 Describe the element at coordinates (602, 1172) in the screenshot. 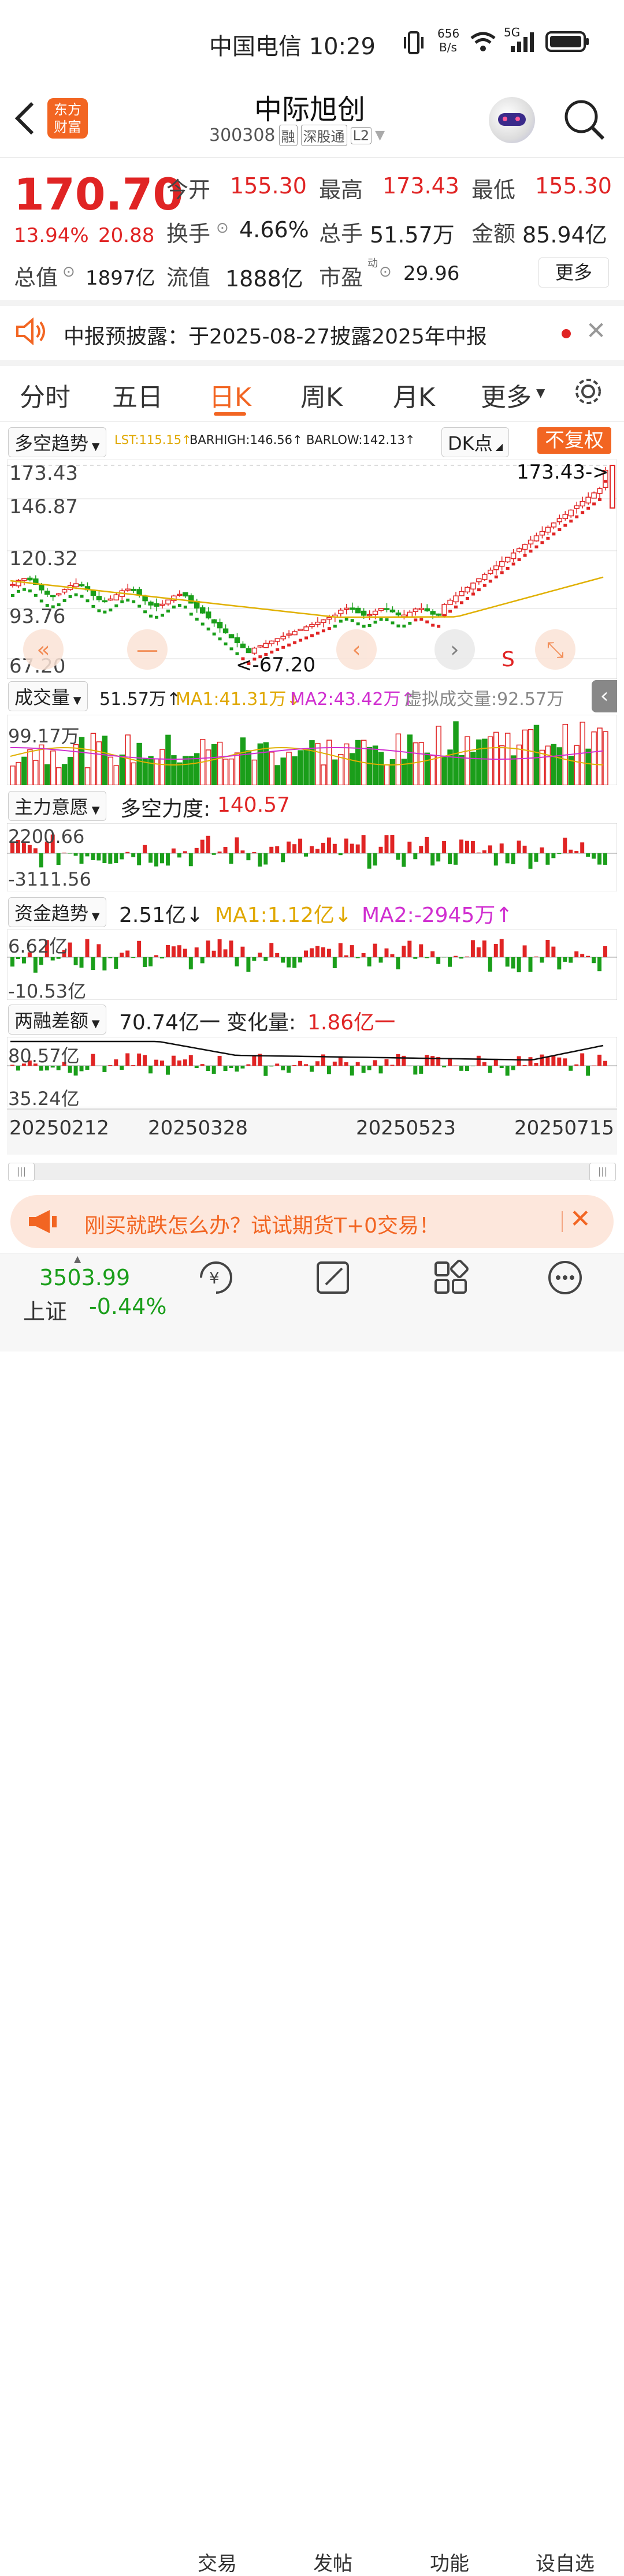

I see `scroll-right-handle: |||` at that location.